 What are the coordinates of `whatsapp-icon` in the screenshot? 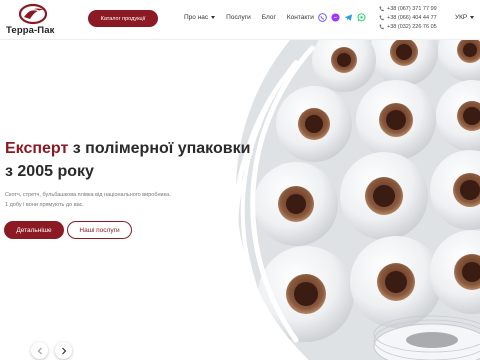 It's located at (361, 17).